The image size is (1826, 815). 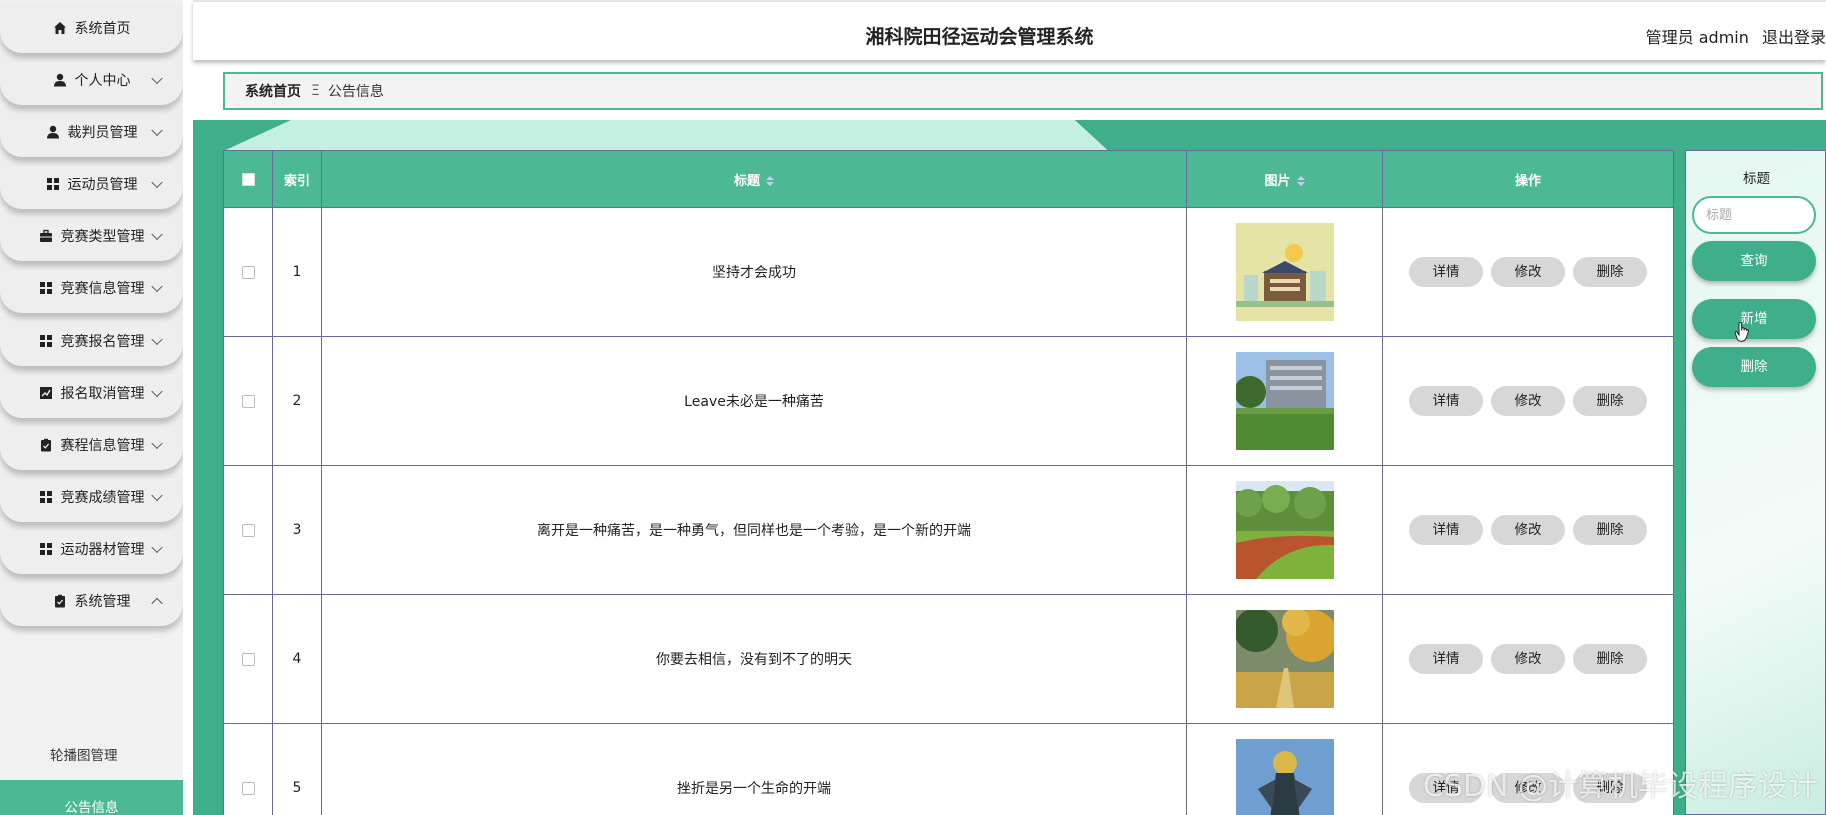 What do you see at coordinates (297, 272) in the screenshot?
I see `row-index: 1` at bounding box center [297, 272].